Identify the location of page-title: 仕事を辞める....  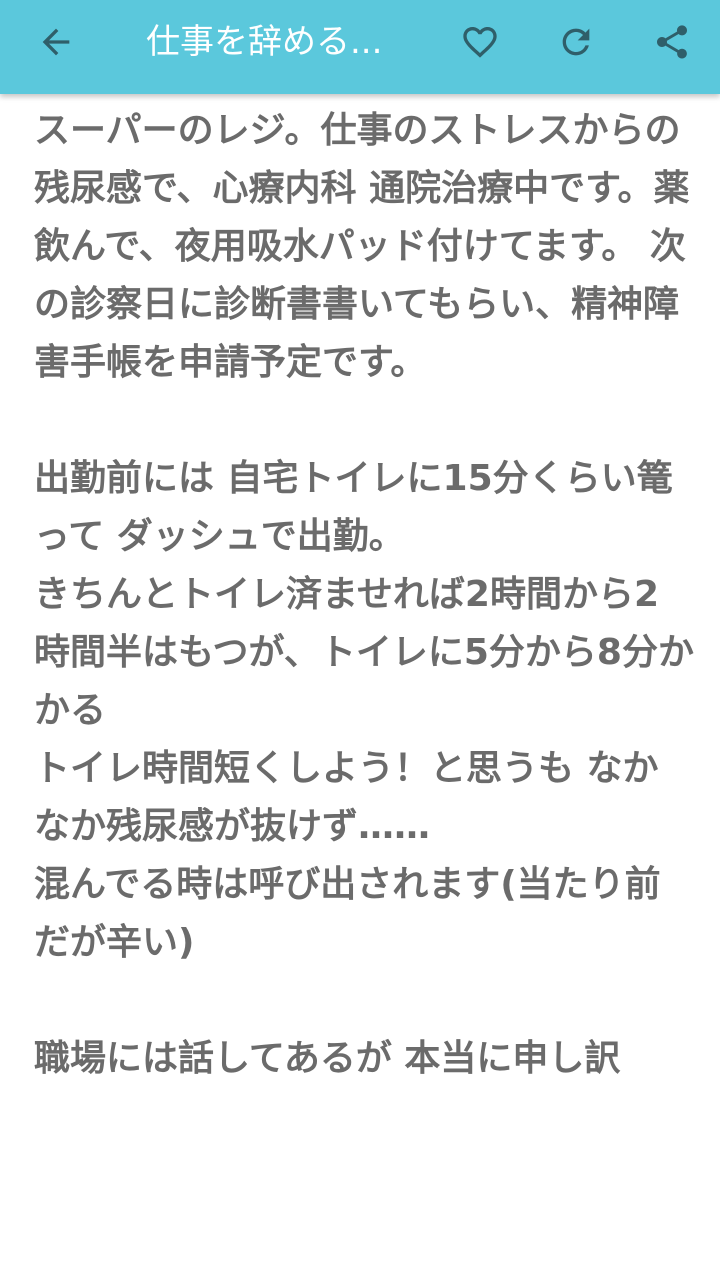
(264, 42).